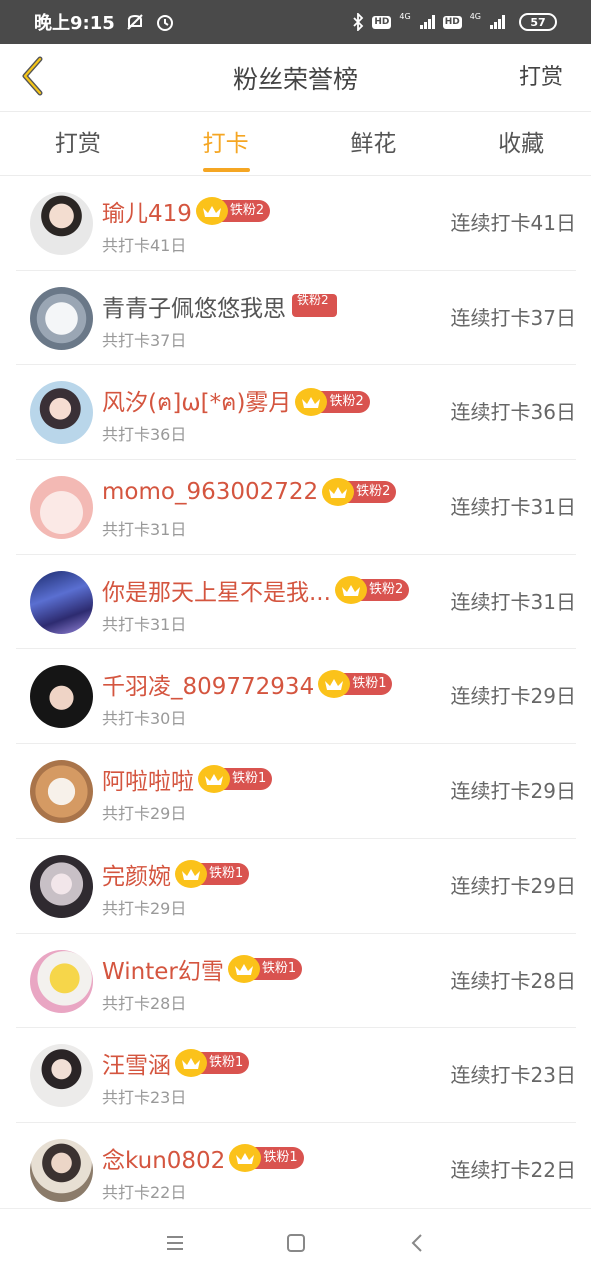 The image size is (591, 1280). What do you see at coordinates (144, 1192) in the screenshot?
I see `total-checkins: 共打卡22日` at bounding box center [144, 1192].